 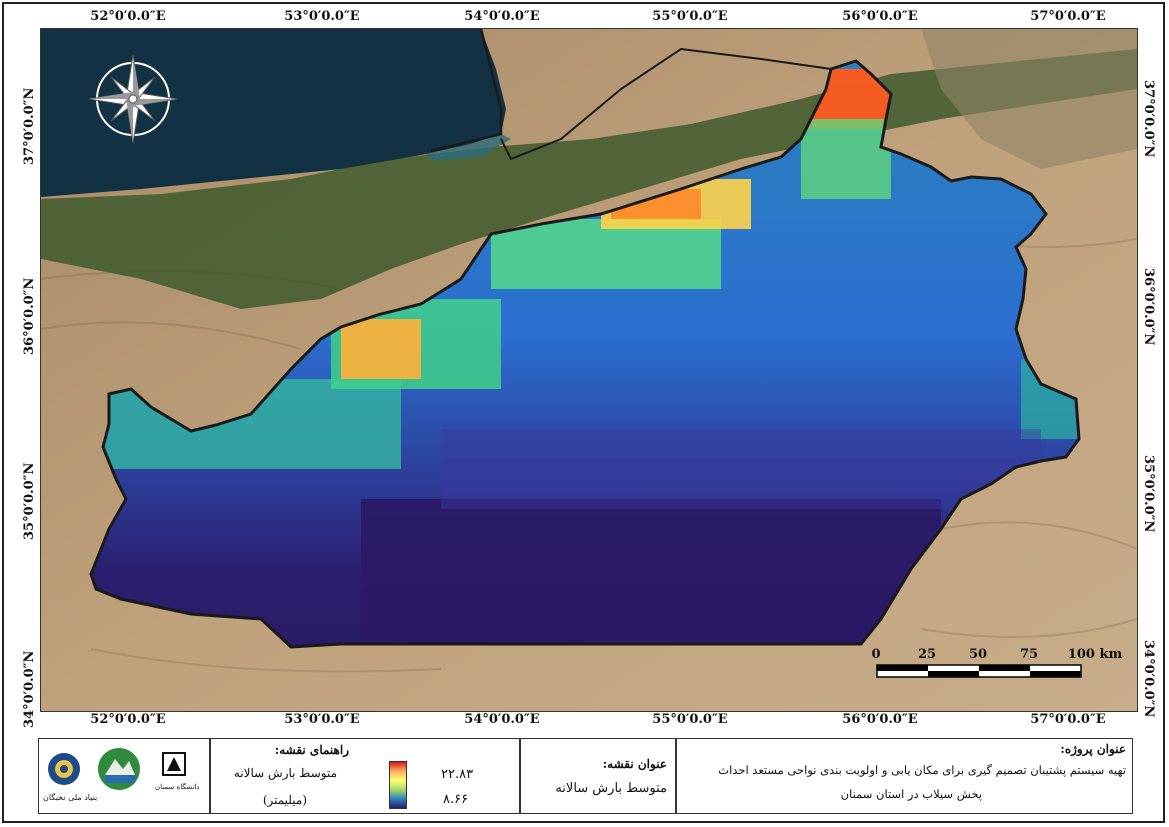 I want to click on lat-label-right: 37°0′0.0″N, so click(x=1148, y=119).